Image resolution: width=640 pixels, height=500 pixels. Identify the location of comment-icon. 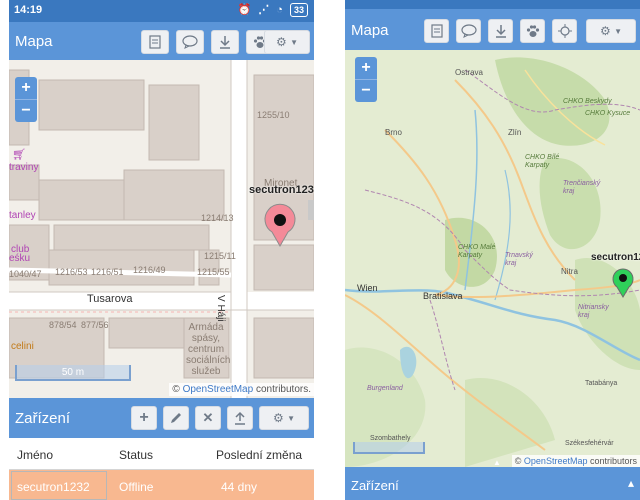
(190, 42).